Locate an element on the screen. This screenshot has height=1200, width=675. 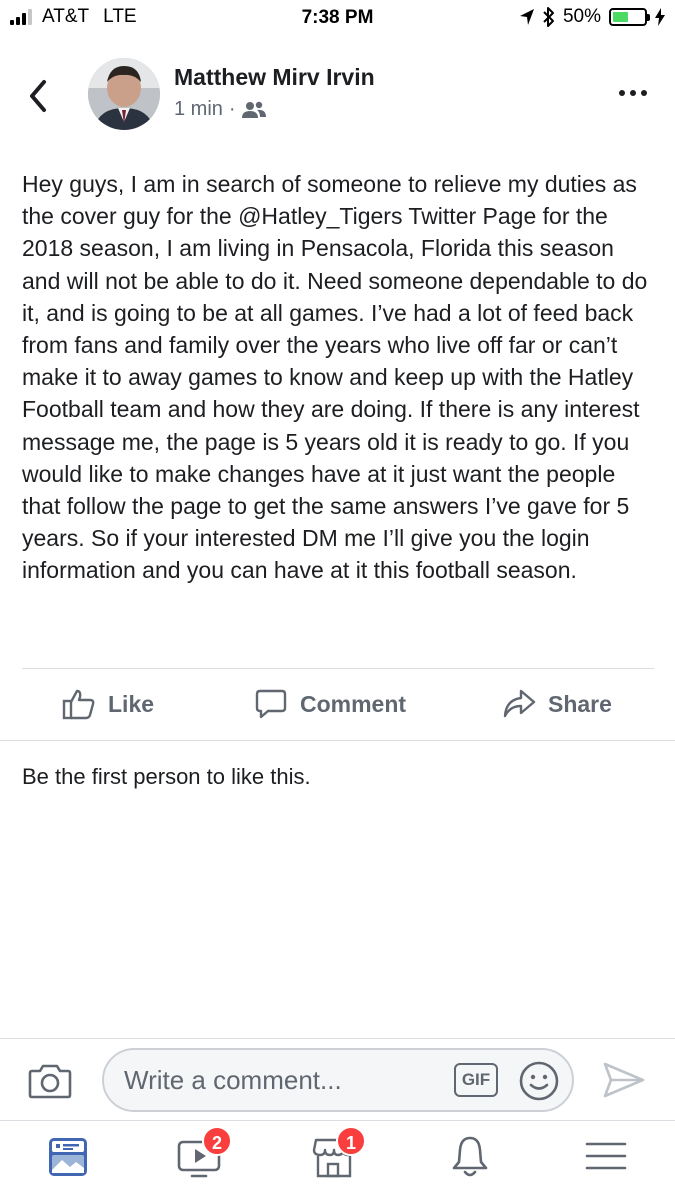
post-meta: 1 min · is located at coordinates (220, 109).